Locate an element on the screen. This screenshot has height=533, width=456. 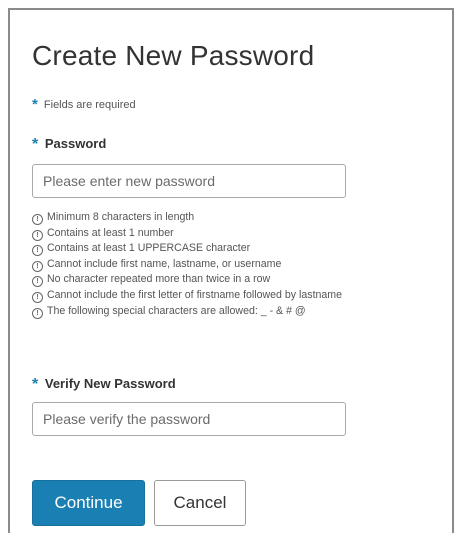
verify-password-label: * Verify New Password is located at coordinates (104, 385).